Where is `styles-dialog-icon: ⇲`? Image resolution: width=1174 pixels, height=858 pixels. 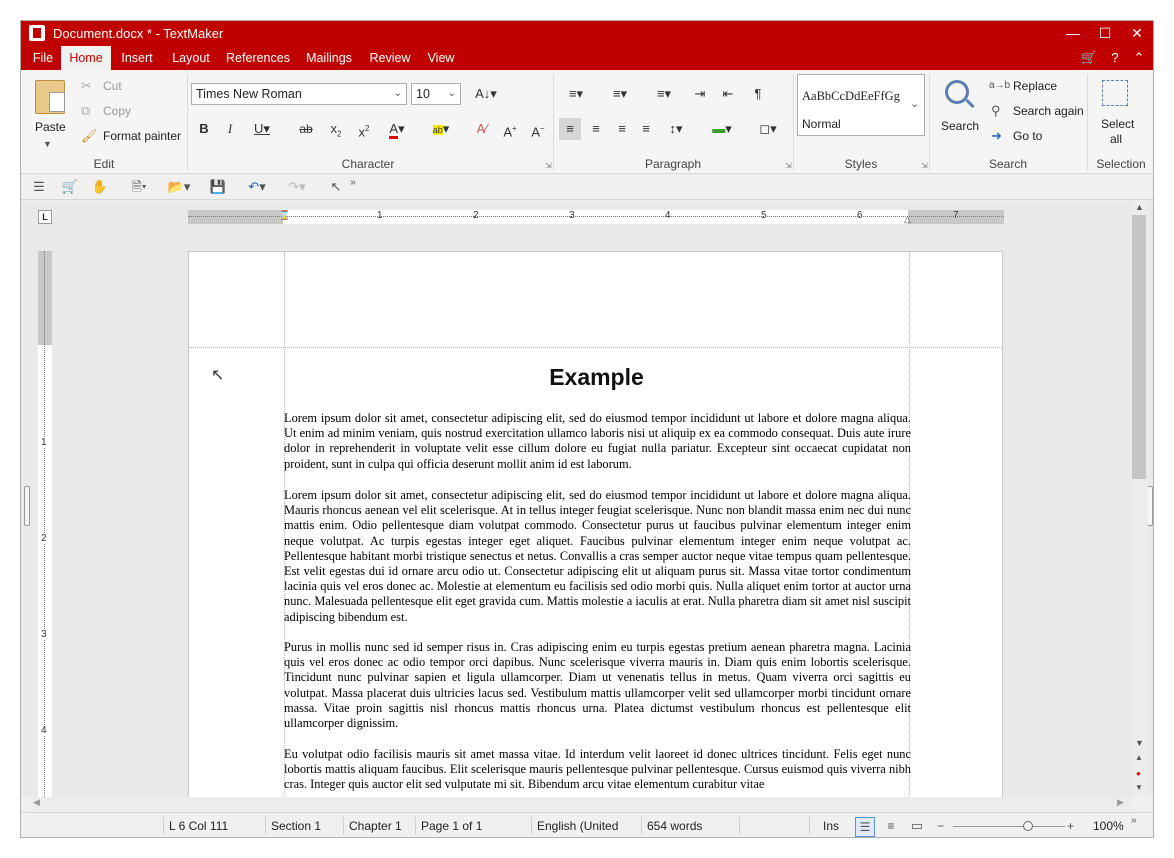 styles-dialog-icon: ⇲ is located at coordinates (925, 166).